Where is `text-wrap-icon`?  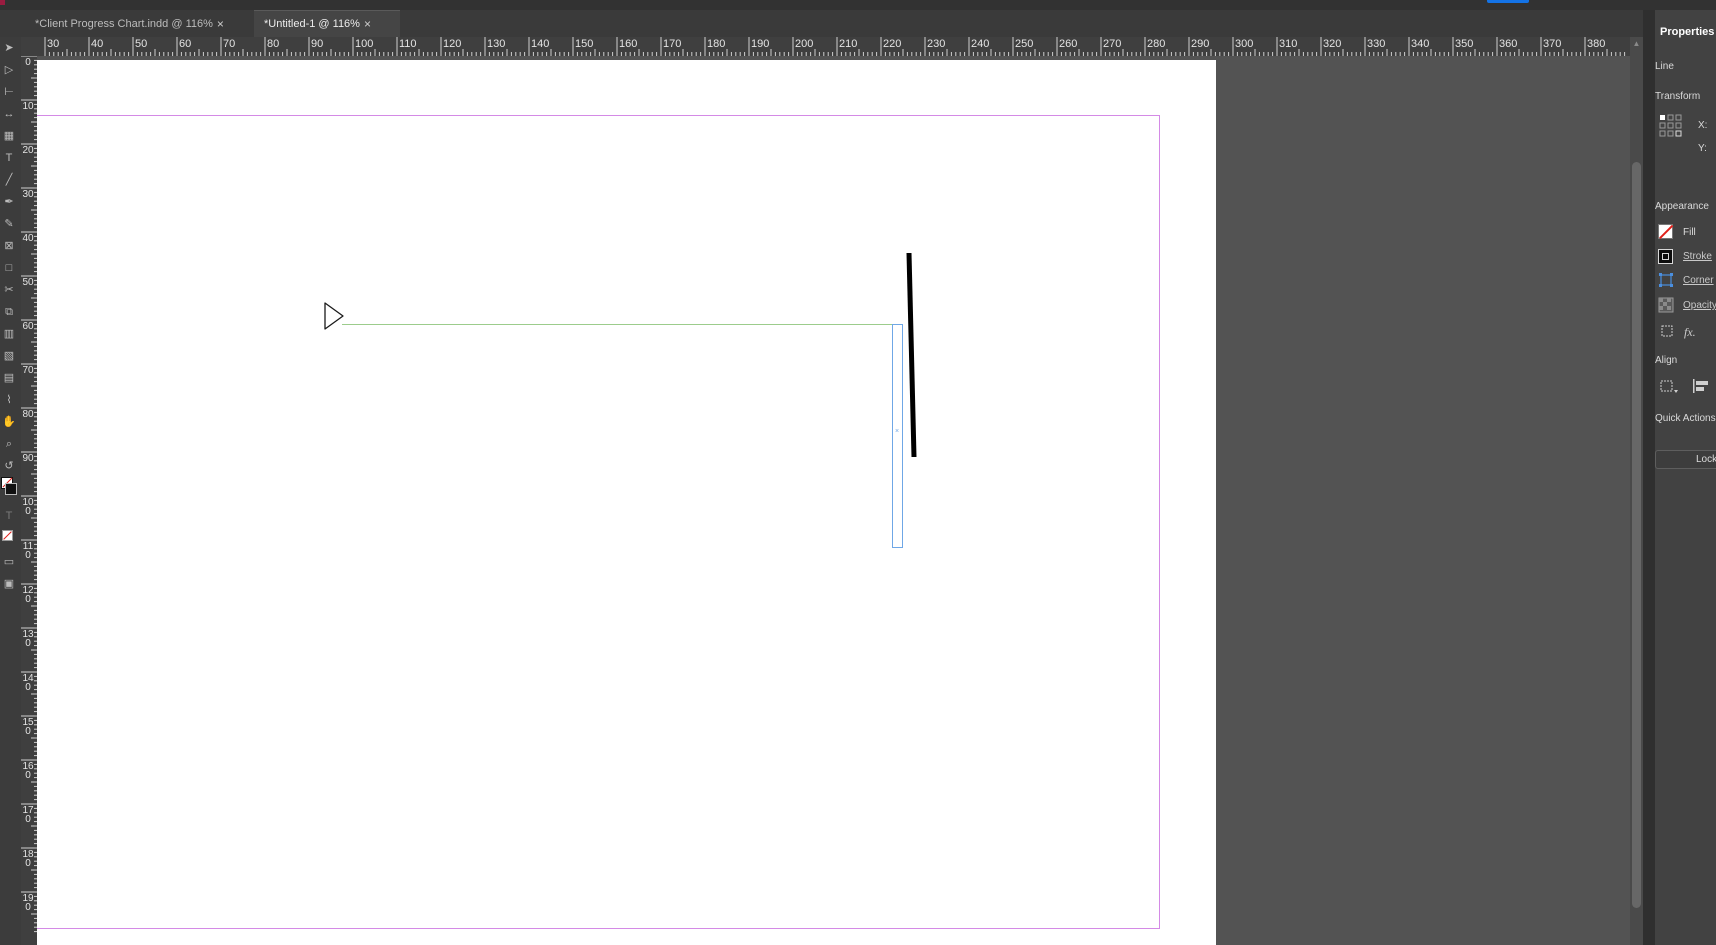 text-wrap-icon is located at coordinates (1667, 331).